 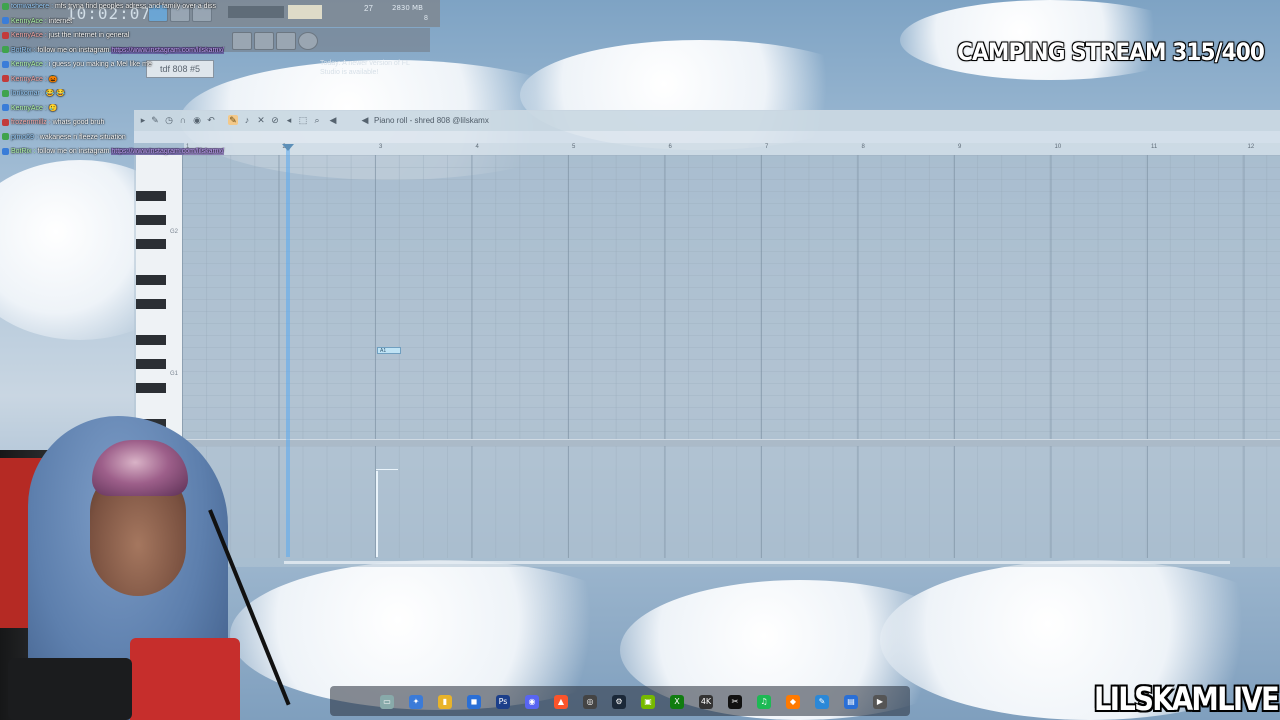 What do you see at coordinates (648, 702) in the screenshot?
I see `nvidia-icon: ▣` at bounding box center [648, 702].